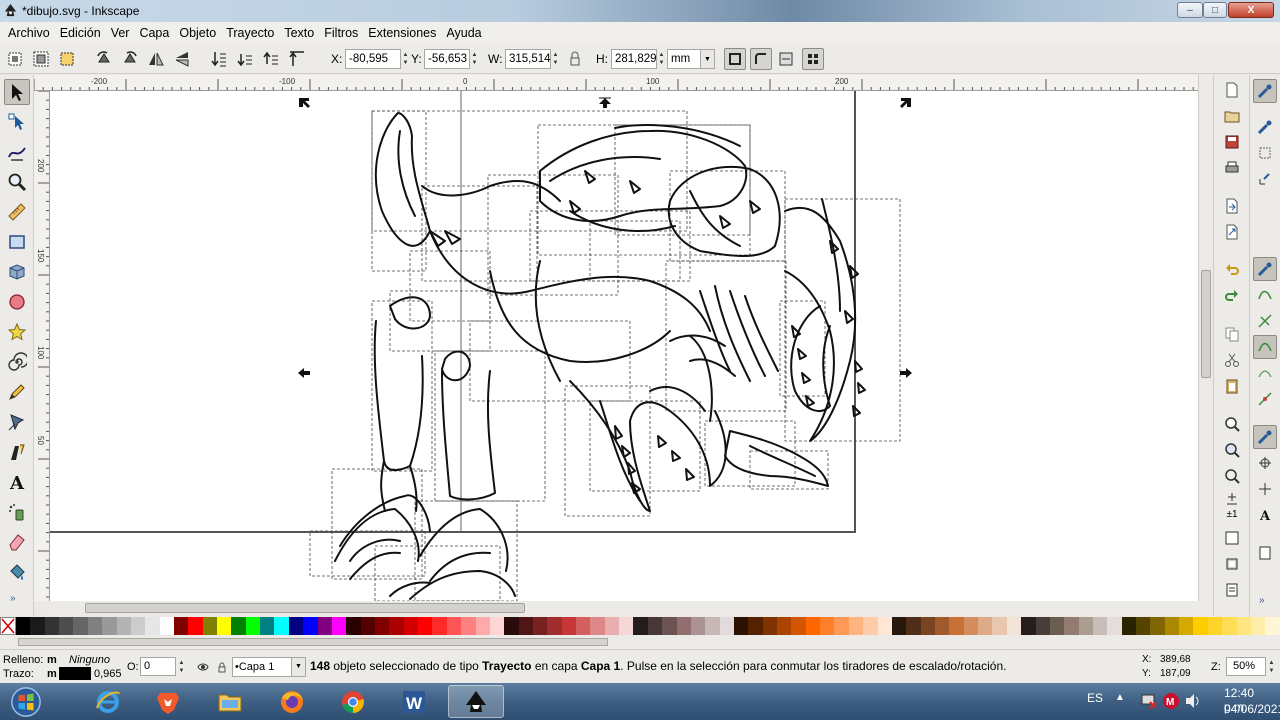 Image resolution: width=1280 pixels, height=720 pixels. Describe the element at coordinates (1232, 296) in the screenshot. I see `redo-icon` at that location.